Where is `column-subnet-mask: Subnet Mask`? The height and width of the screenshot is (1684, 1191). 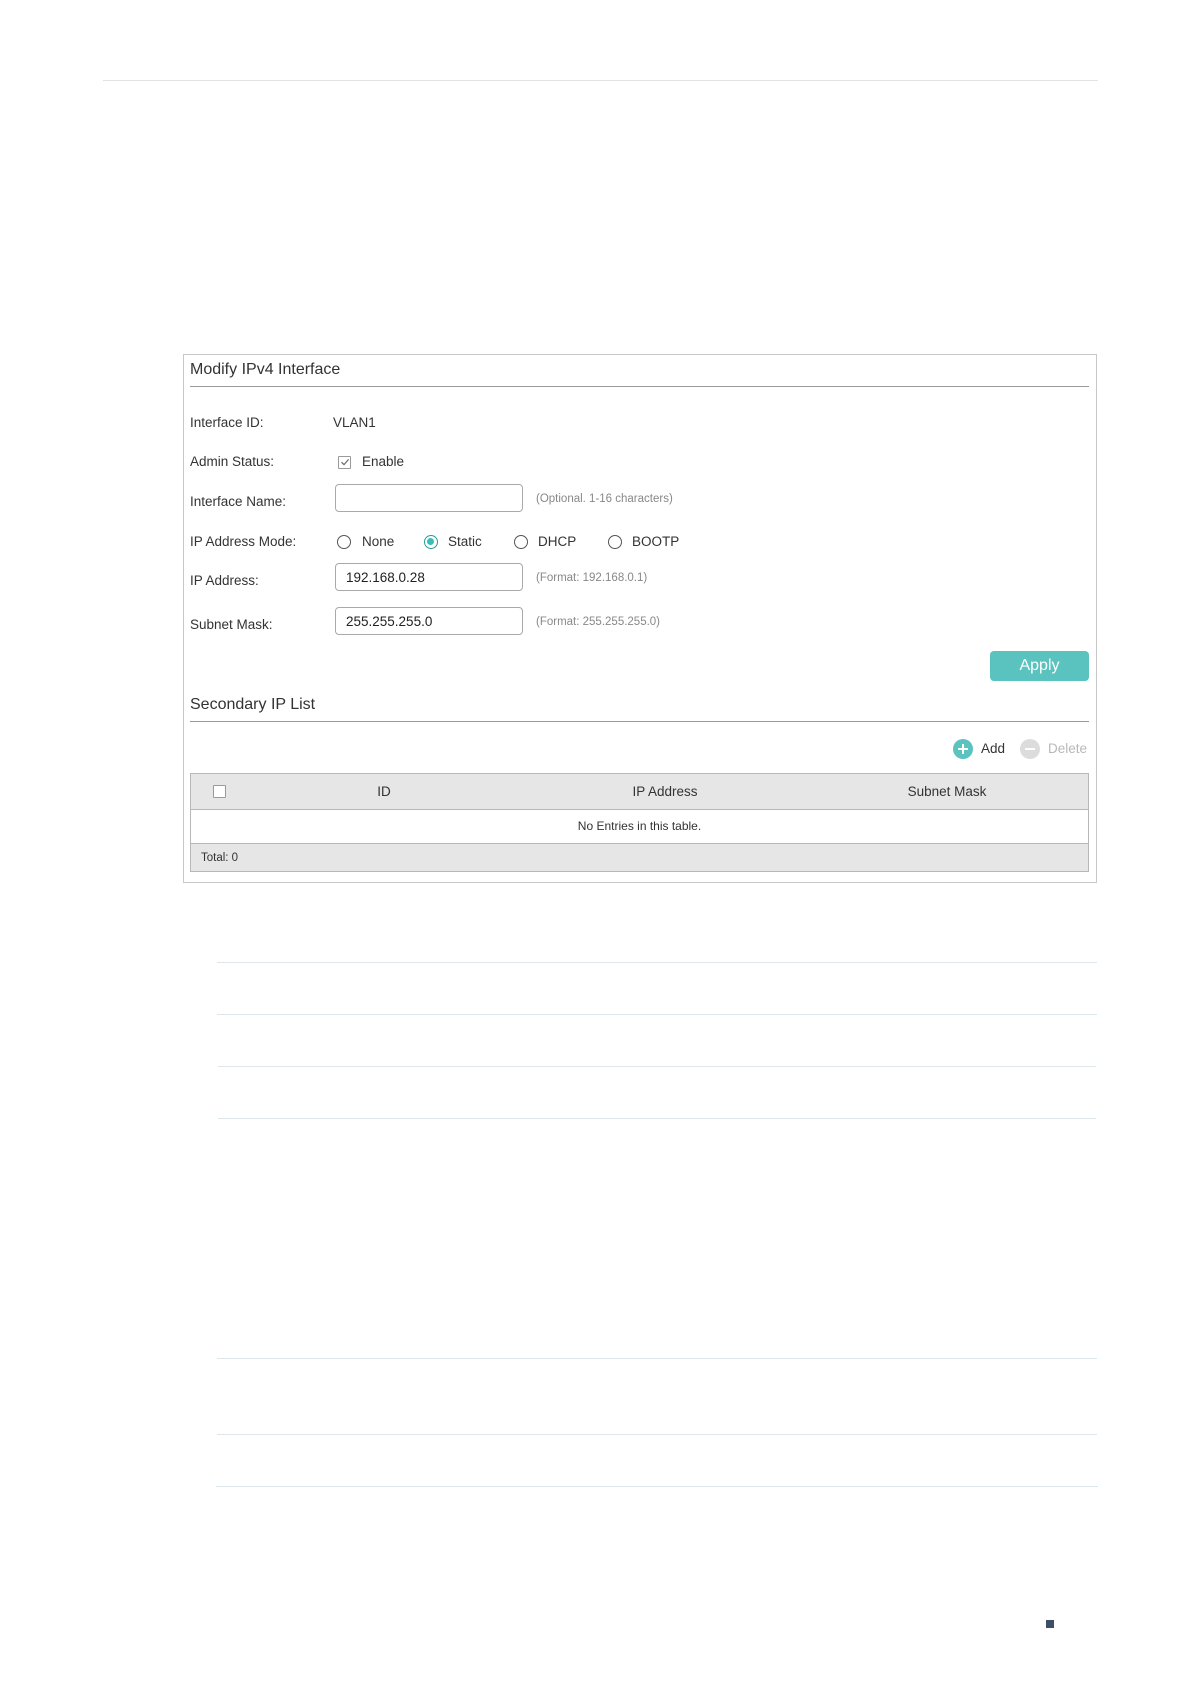 column-subnet-mask: Subnet Mask is located at coordinates (947, 791).